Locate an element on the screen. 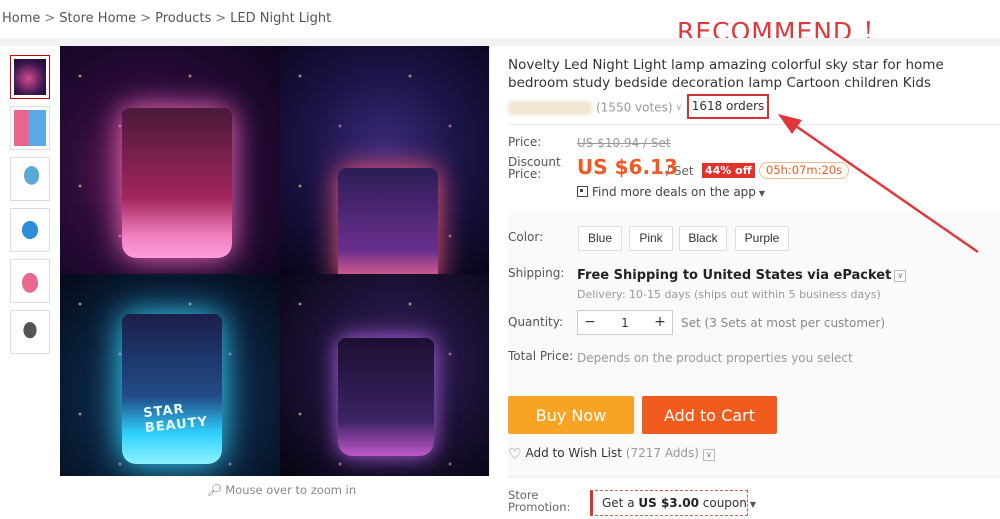 The width and height of the screenshot is (1000, 519). buy-now-button: Buy Now is located at coordinates (571, 415).